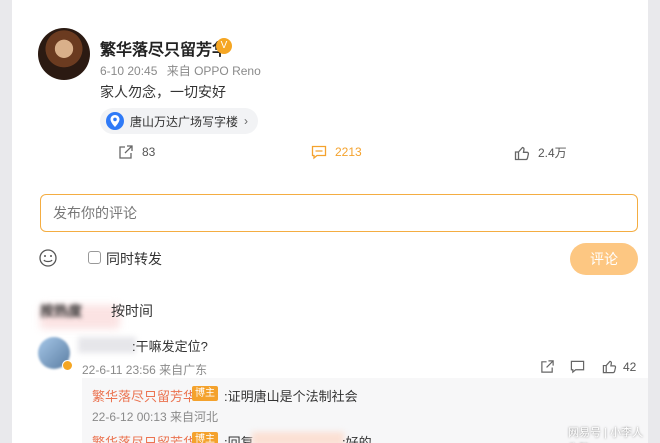 The height and width of the screenshot is (443, 660). I want to click on repost-count: 83, so click(149, 152).